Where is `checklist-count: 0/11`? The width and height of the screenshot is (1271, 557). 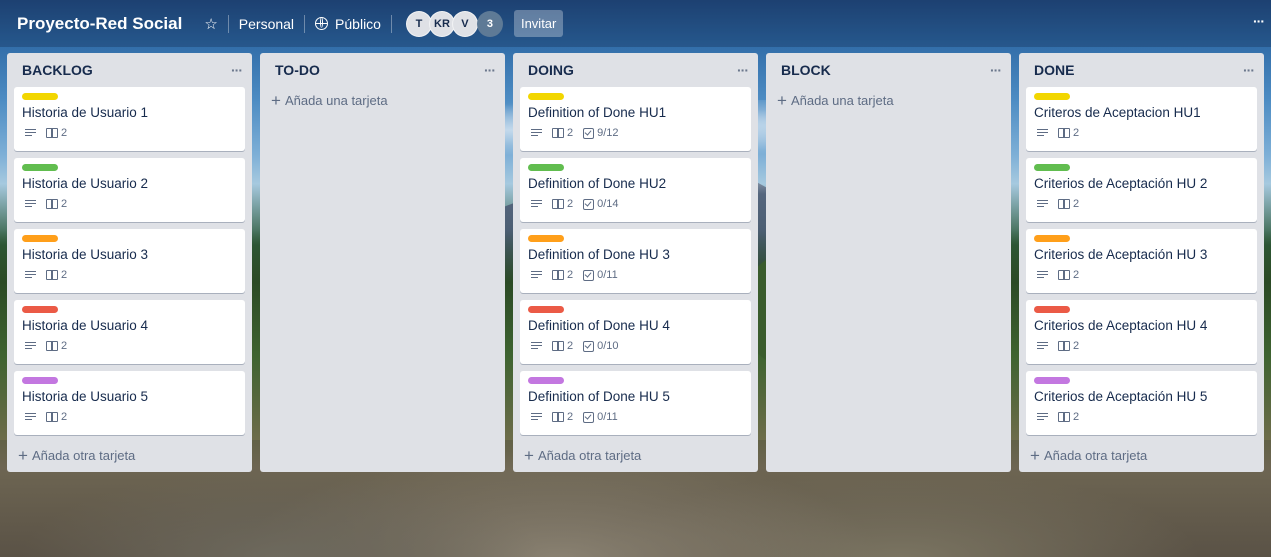
checklist-count: 0/11 is located at coordinates (607, 275).